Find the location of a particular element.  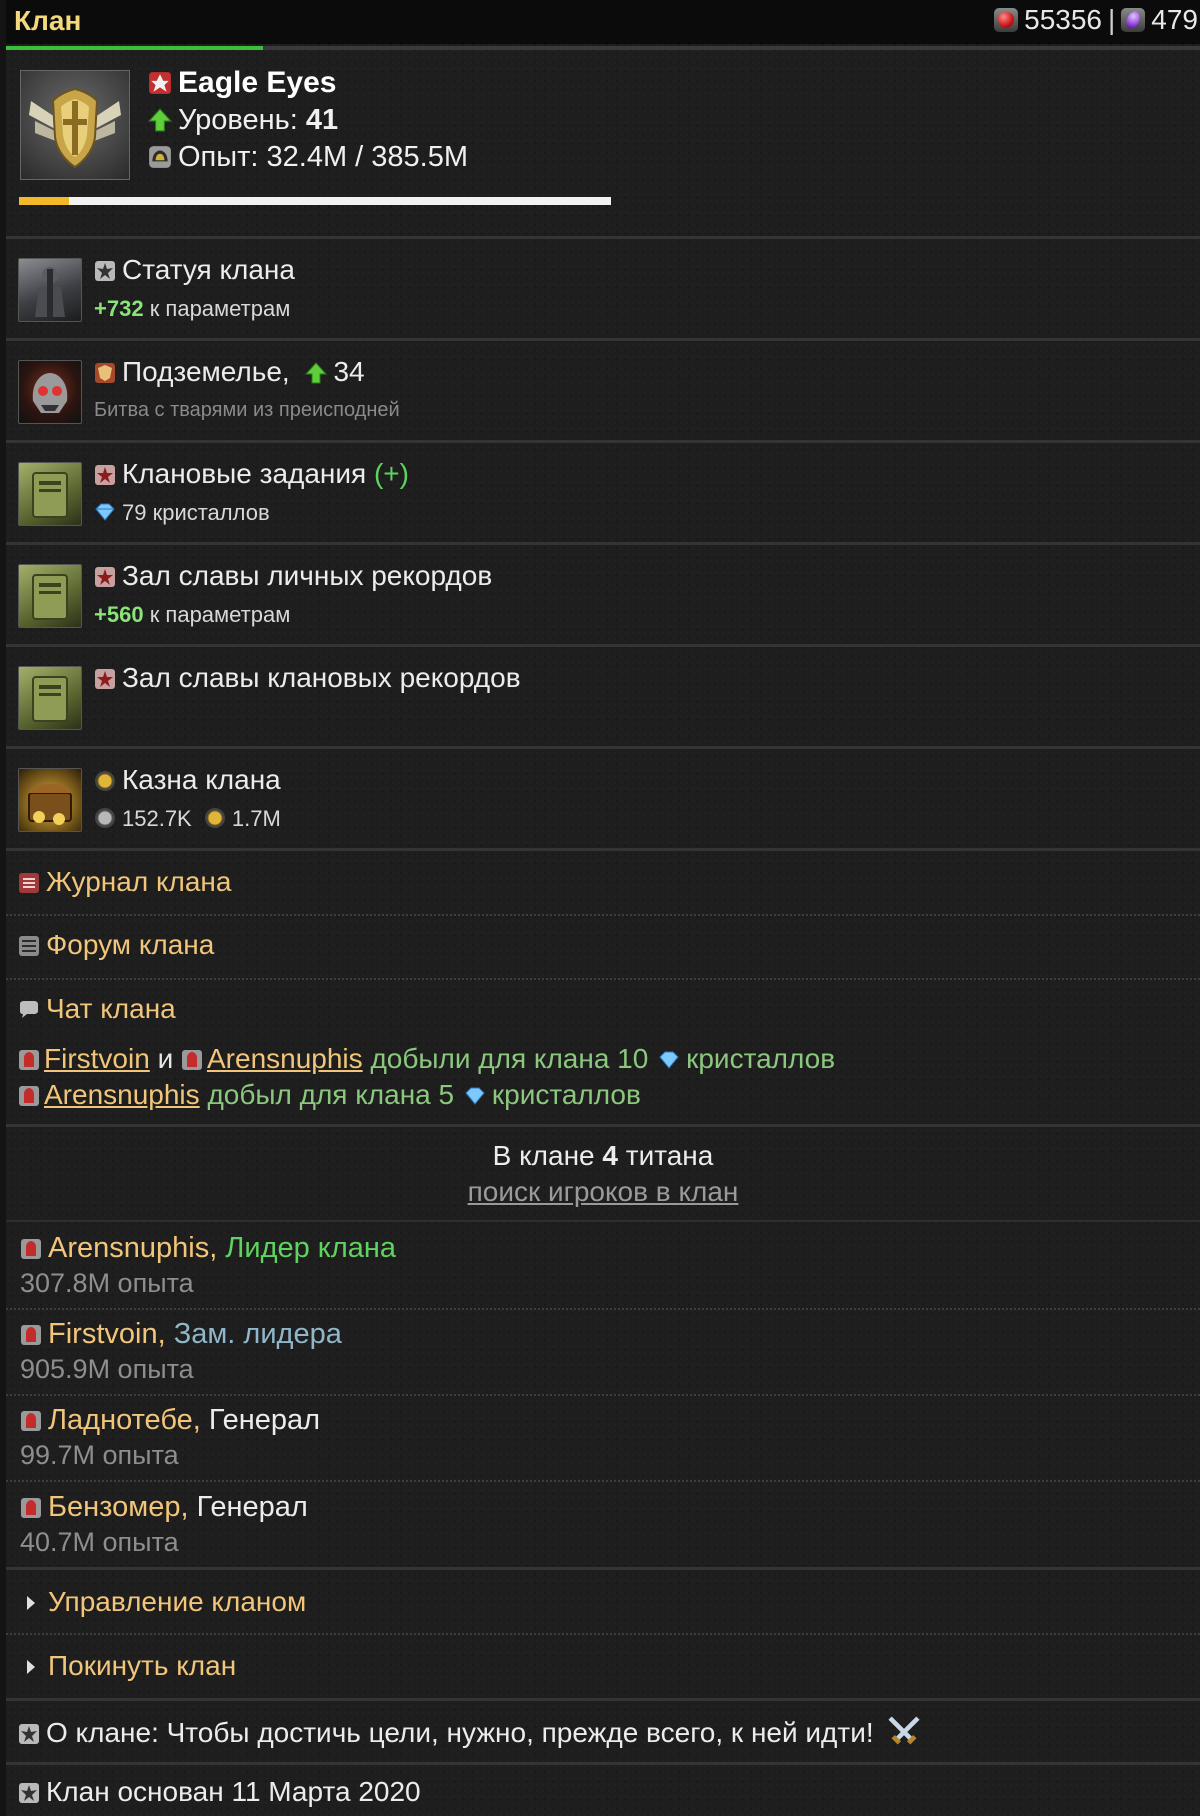

coin-icon is located at coordinates (105, 781).